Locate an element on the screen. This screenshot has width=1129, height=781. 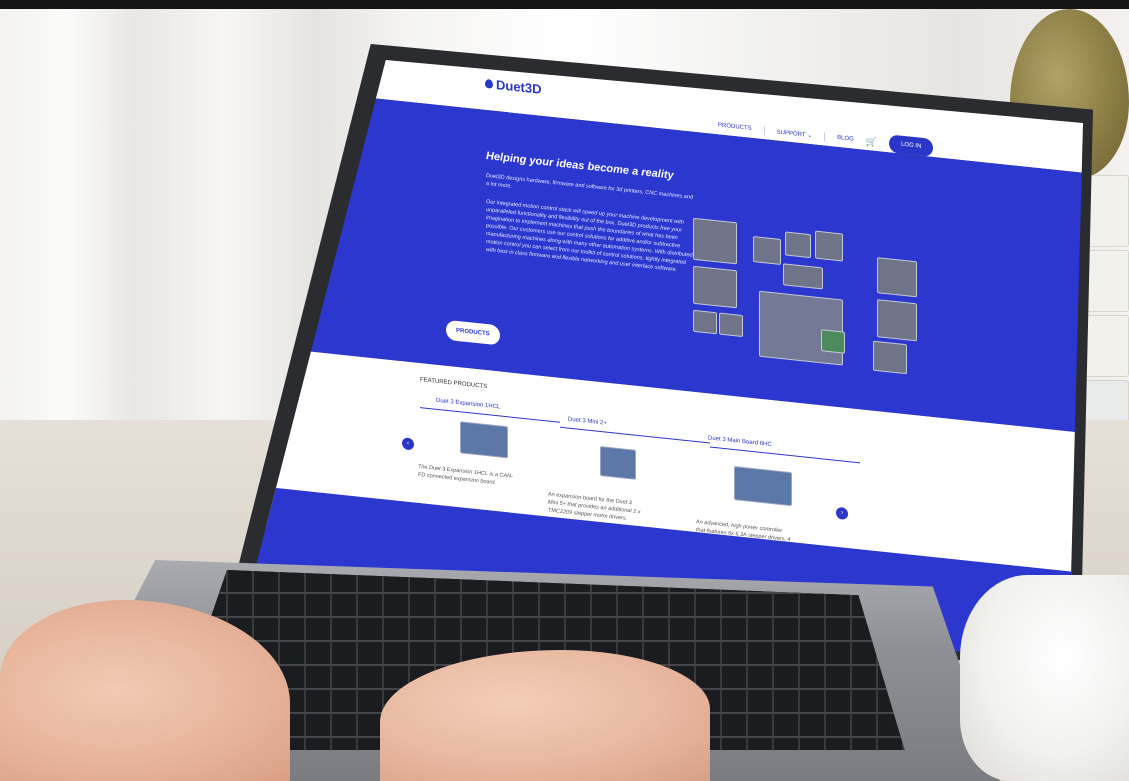
nav-support: SUPPORT ⌄ is located at coordinates (795, 133).